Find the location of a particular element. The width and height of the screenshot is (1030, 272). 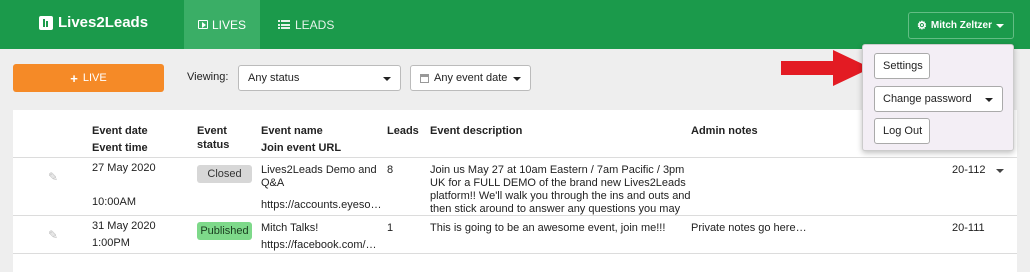

date-filter-select: Any event date is located at coordinates (470, 78).